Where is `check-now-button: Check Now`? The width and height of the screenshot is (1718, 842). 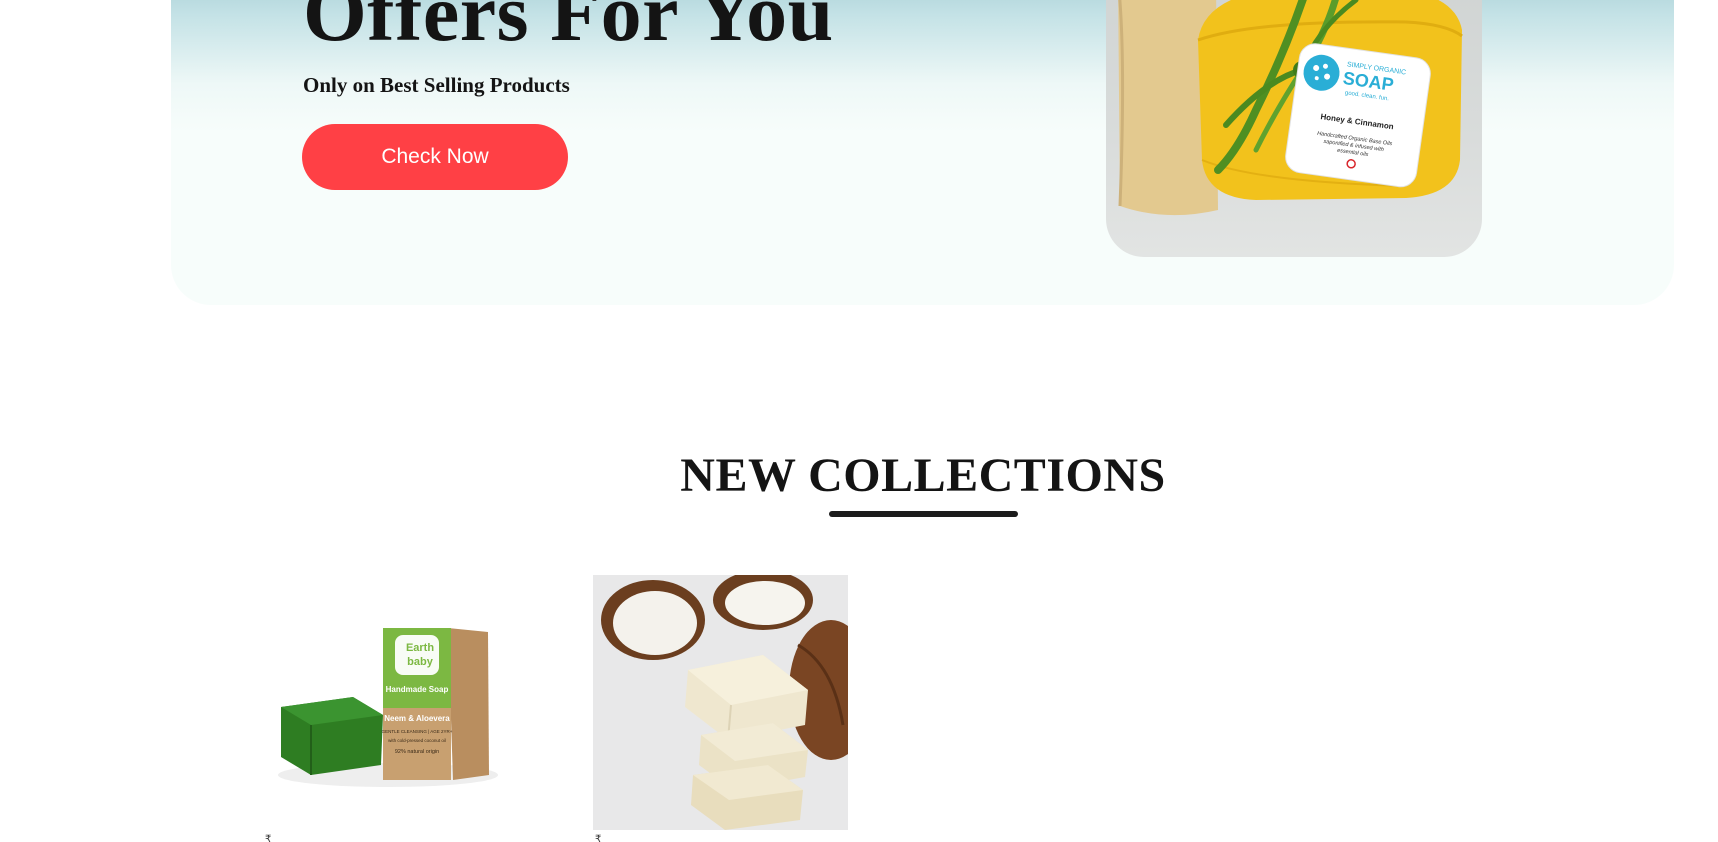
check-now-button: Check Now is located at coordinates (435, 157).